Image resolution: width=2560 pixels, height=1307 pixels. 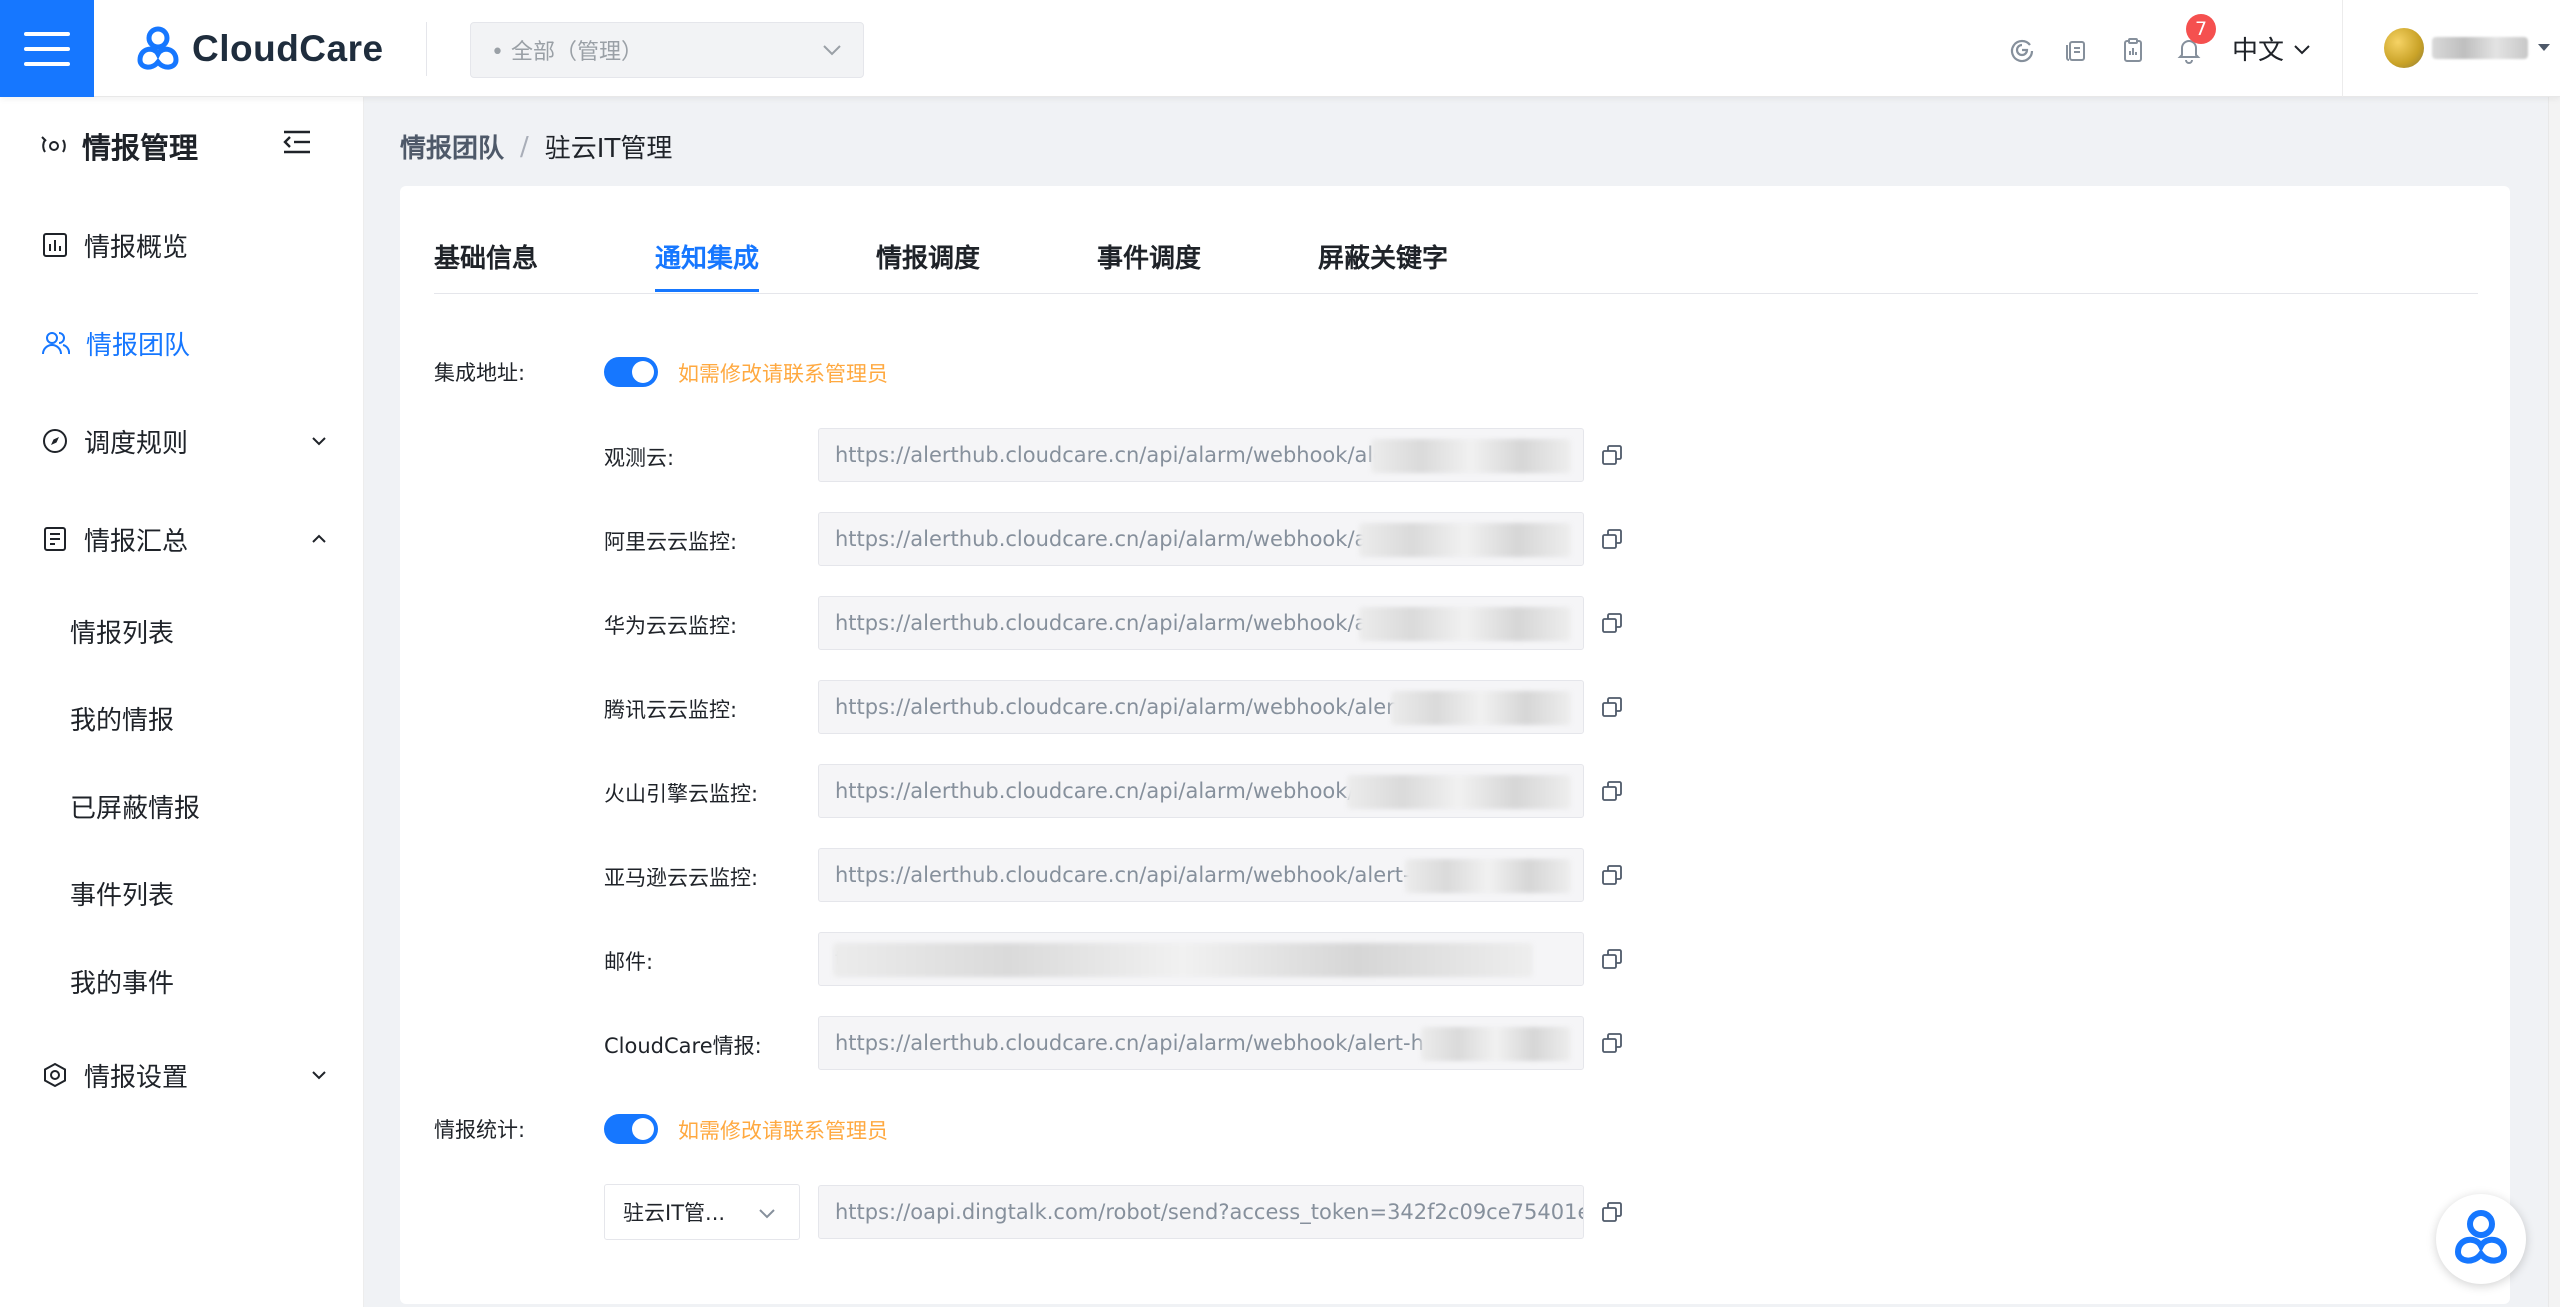 What do you see at coordinates (480, 373) in the screenshot?
I see `integration-address-label: 集成地址:` at bounding box center [480, 373].